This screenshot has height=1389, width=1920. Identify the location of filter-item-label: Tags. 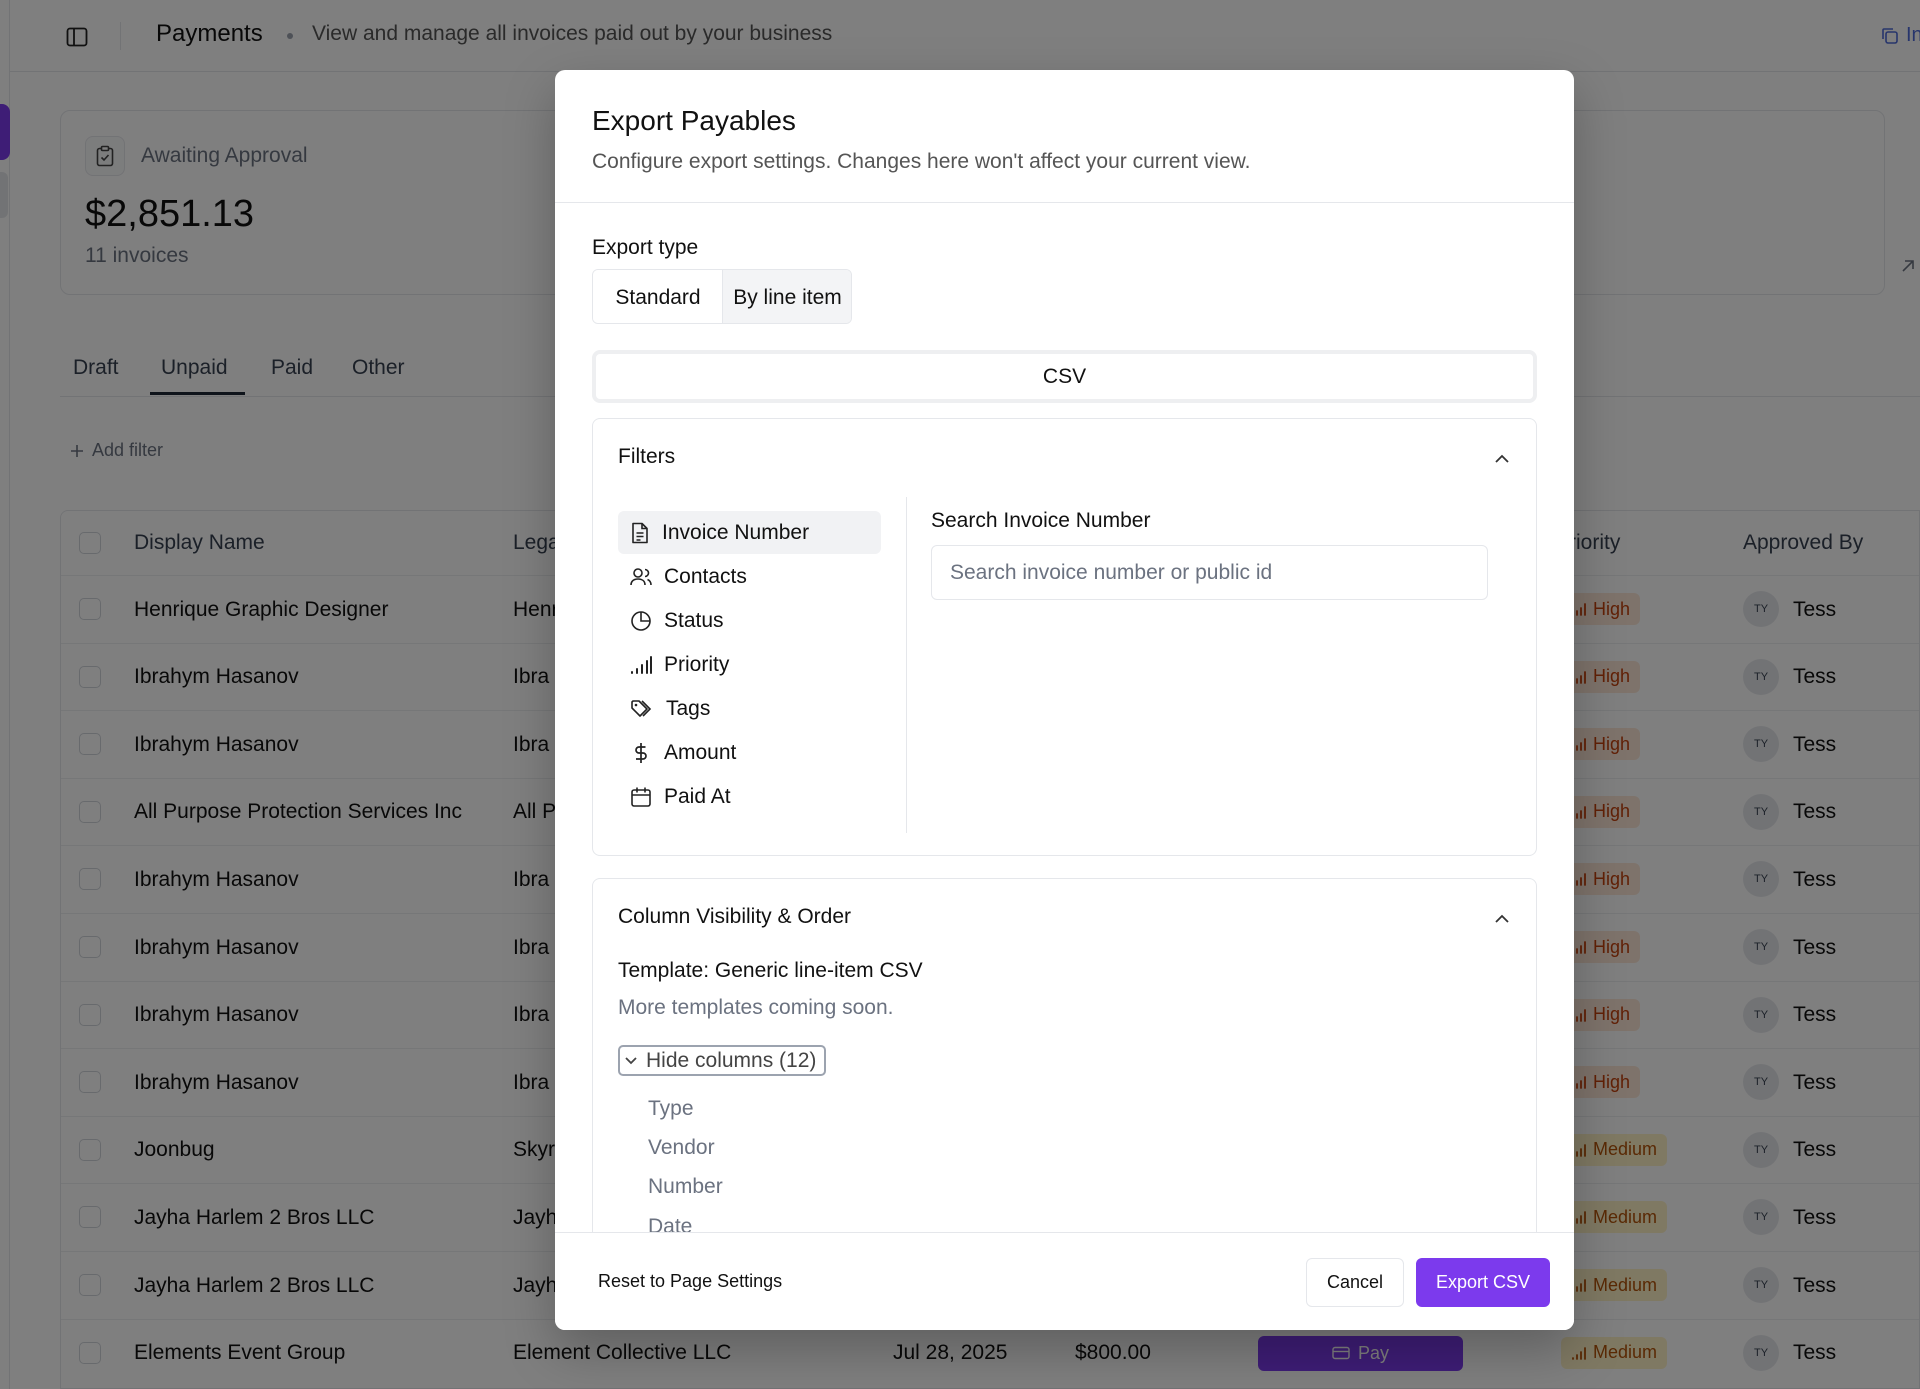
(688, 708).